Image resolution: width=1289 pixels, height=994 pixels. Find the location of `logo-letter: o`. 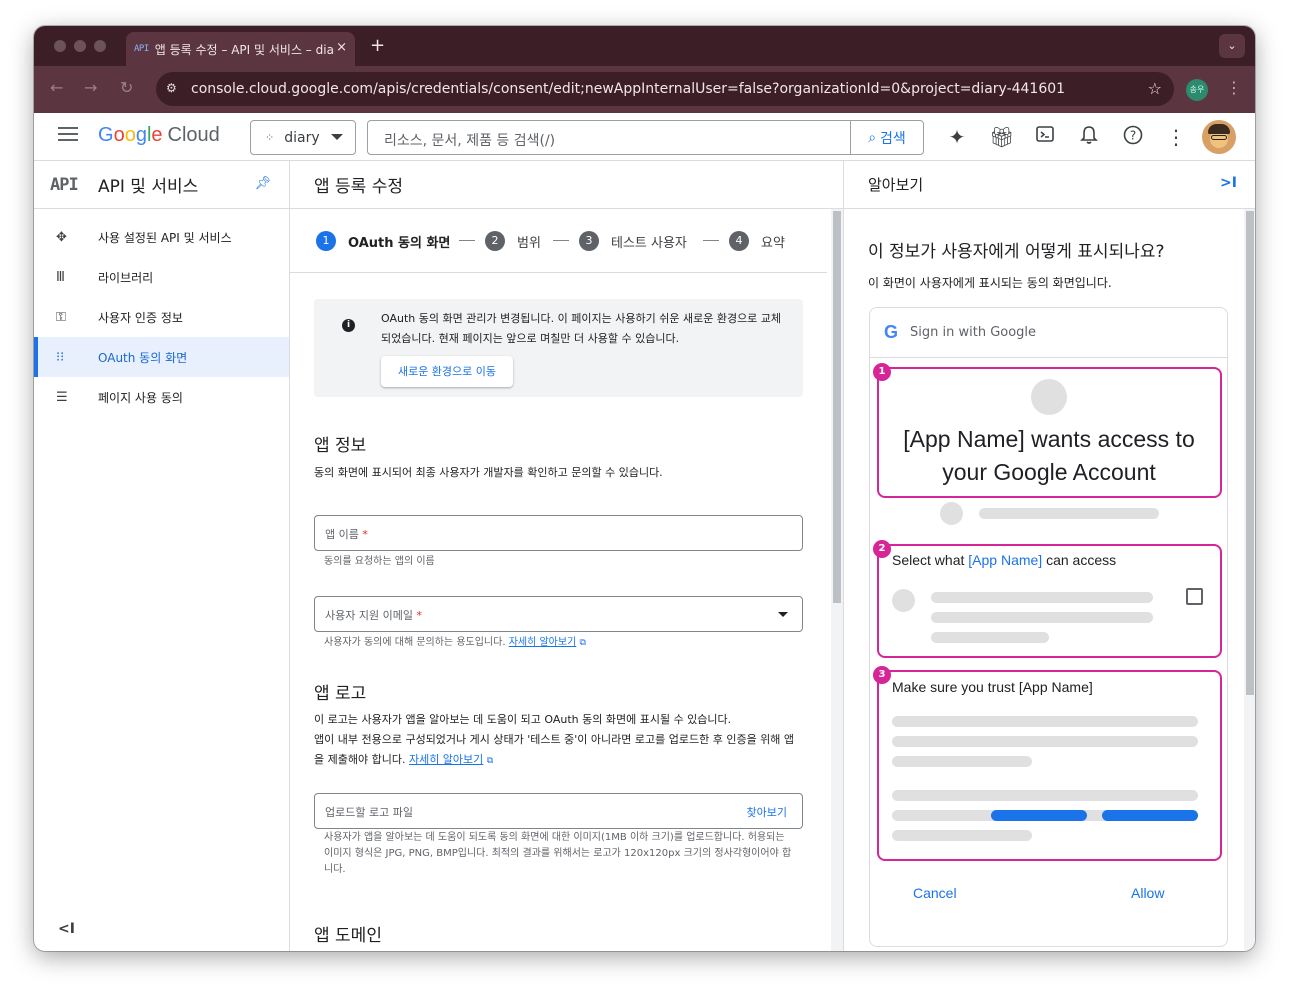

logo-letter: o is located at coordinates (130, 135).